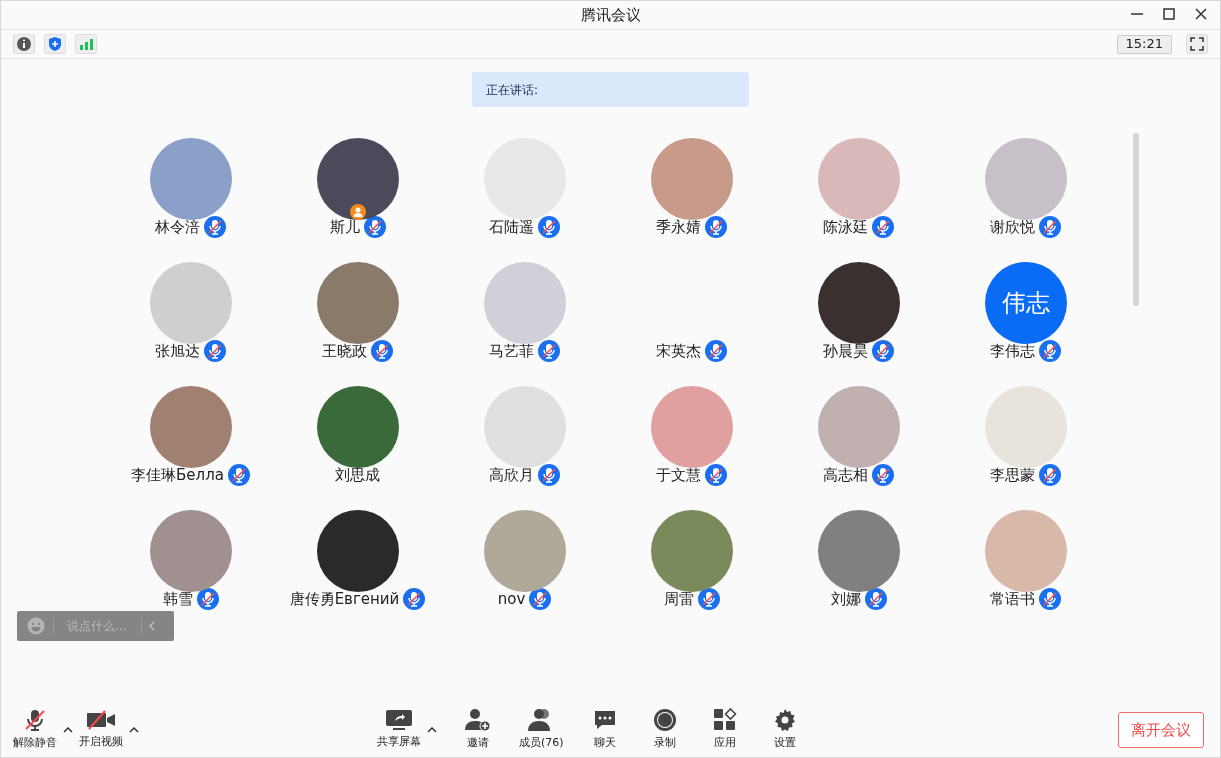 Image resolution: width=1221 pixels, height=758 pixels. I want to click on participant-name: 张旭达, so click(177, 351).